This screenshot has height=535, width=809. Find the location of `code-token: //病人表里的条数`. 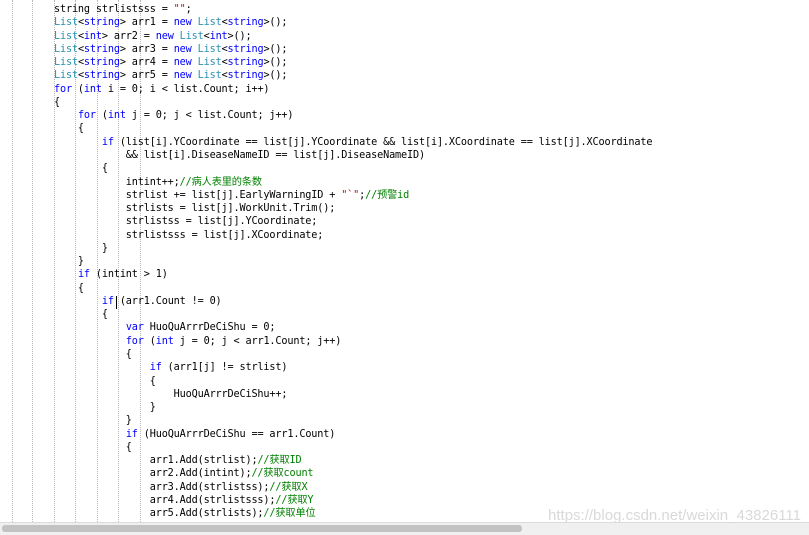

code-token: //病人表里的条数 is located at coordinates (220, 182).